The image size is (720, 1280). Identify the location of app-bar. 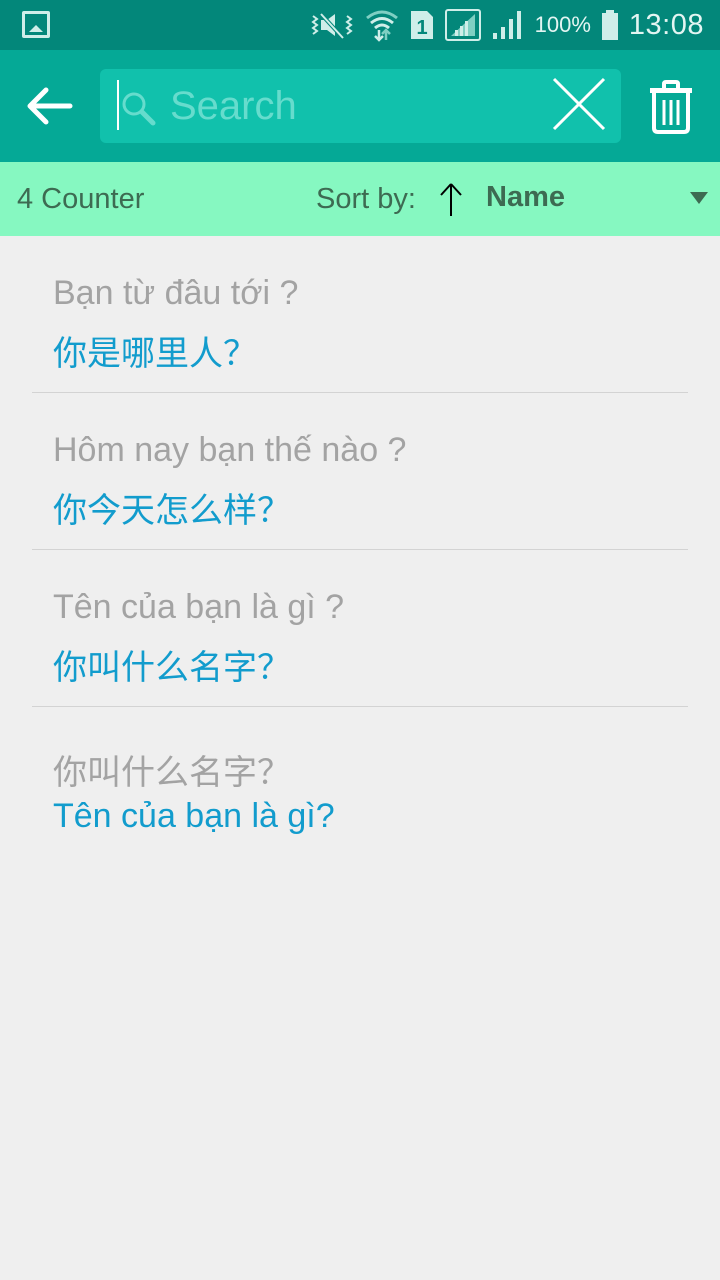
(360, 106).